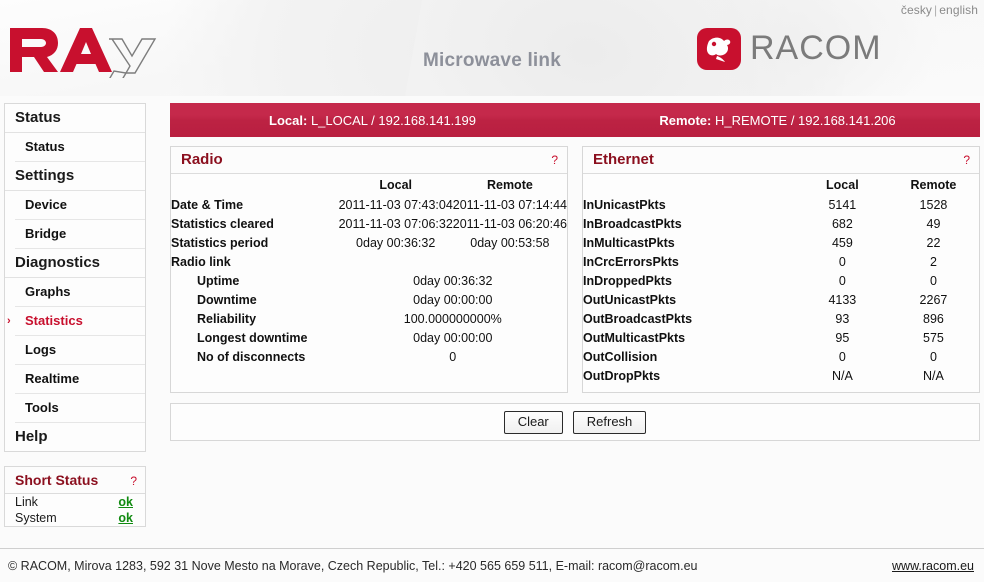  Describe the element at coordinates (638, 319) in the screenshot. I see `row-label: OutBroadcastPkts` at that location.